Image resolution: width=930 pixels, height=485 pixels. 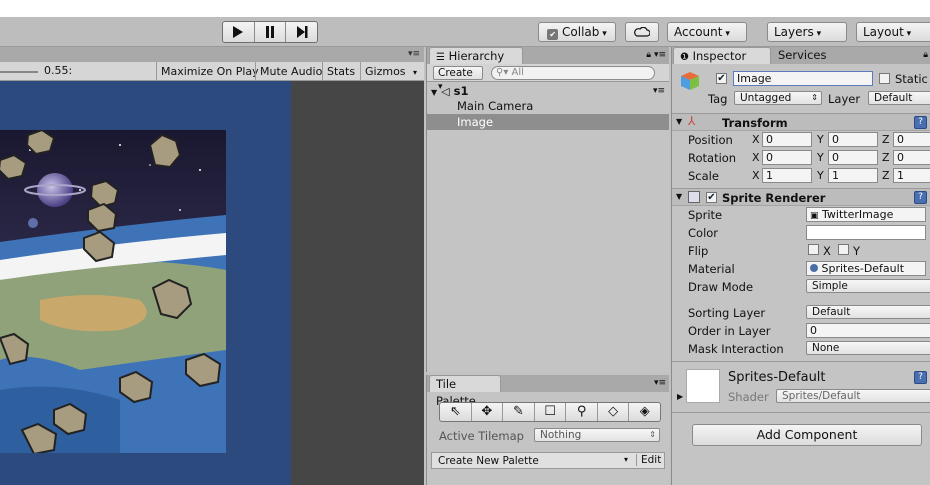 What do you see at coordinates (301, 32) in the screenshot?
I see `step-button` at bounding box center [301, 32].